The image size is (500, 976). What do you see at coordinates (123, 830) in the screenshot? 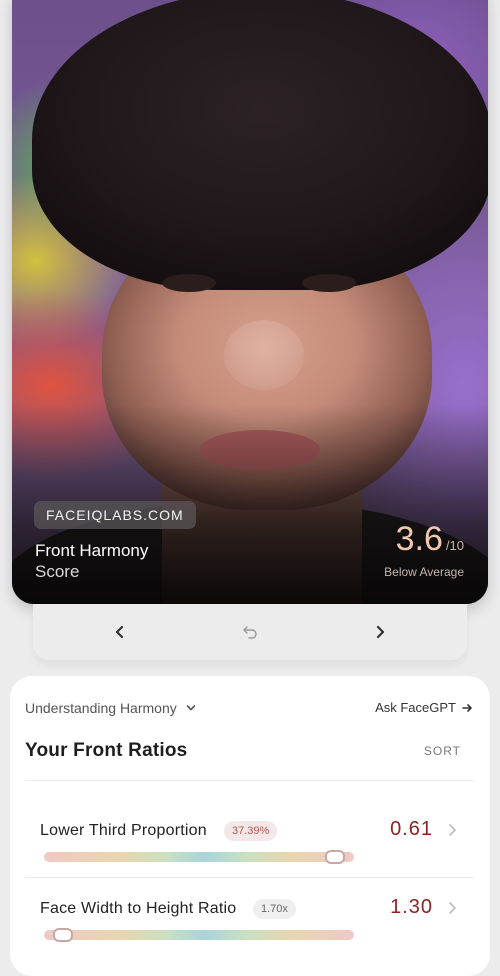
I see `ratio-label: Lower Third Proportion` at bounding box center [123, 830].